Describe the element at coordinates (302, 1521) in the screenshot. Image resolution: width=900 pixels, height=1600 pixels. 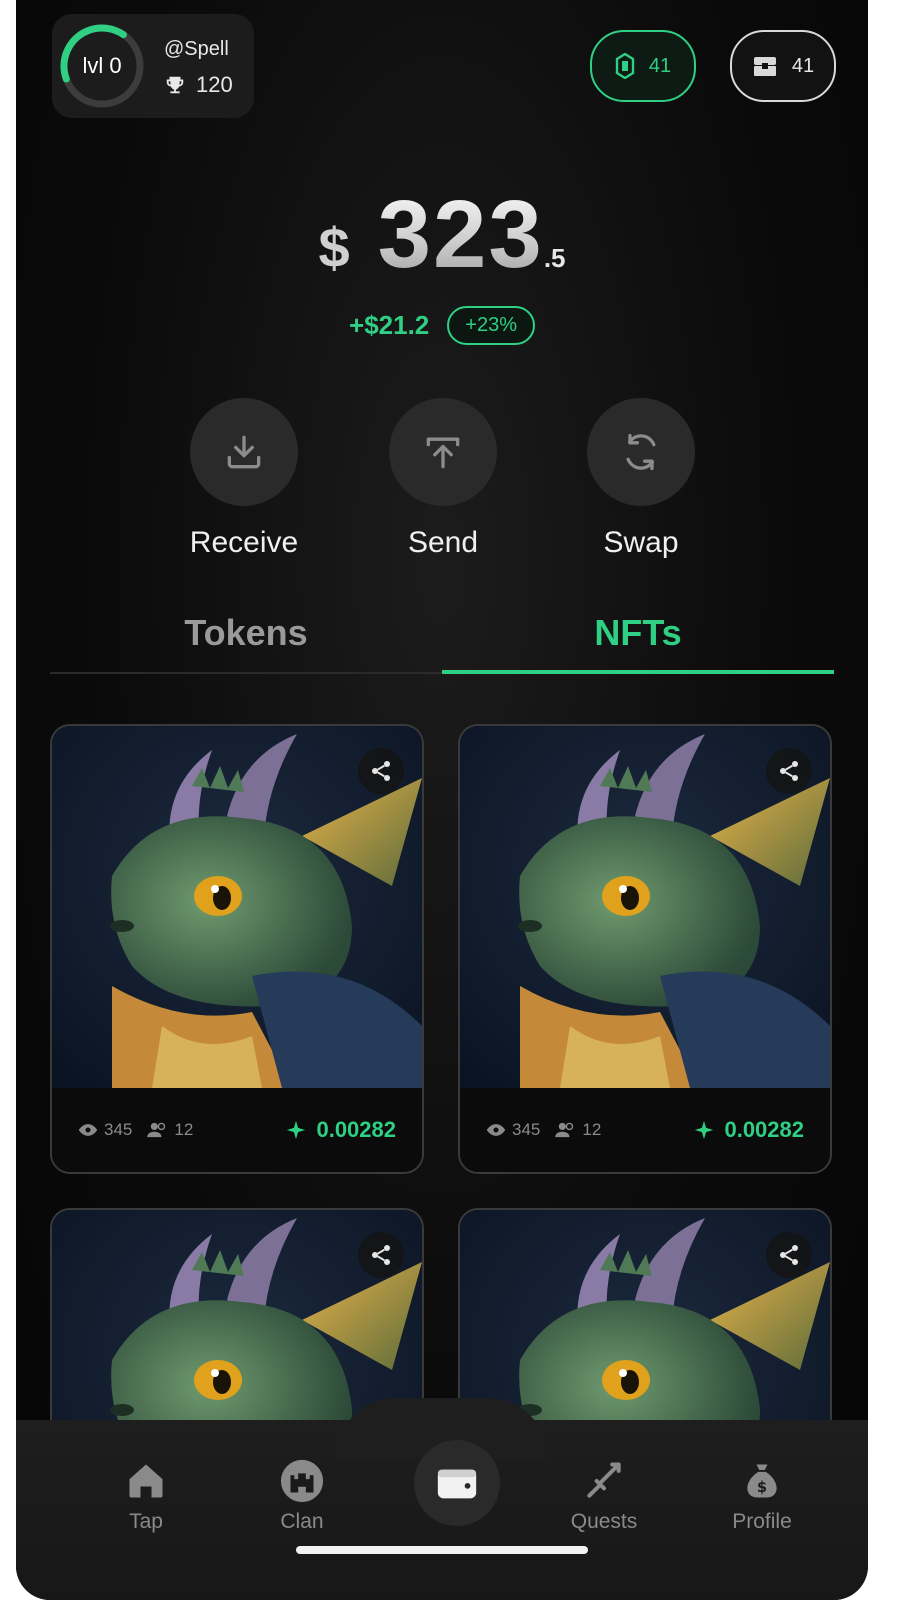
I see `nav-label-clan: Clan` at that location.